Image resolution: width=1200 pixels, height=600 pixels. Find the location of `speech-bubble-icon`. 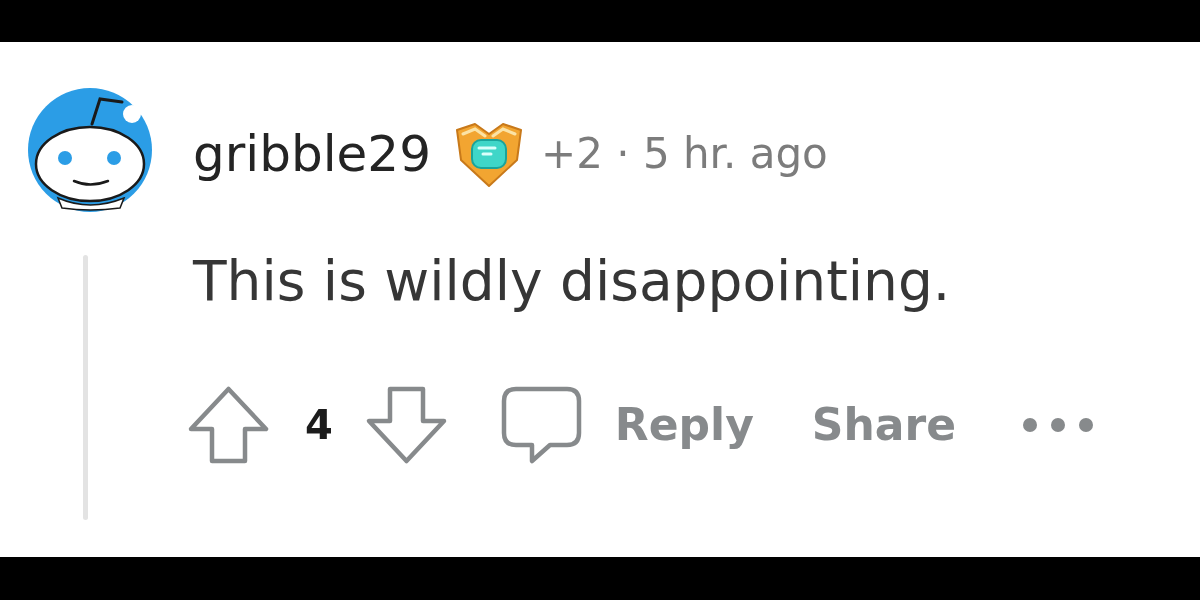

speech-bubble-icon is located at coordinates (541, 425).